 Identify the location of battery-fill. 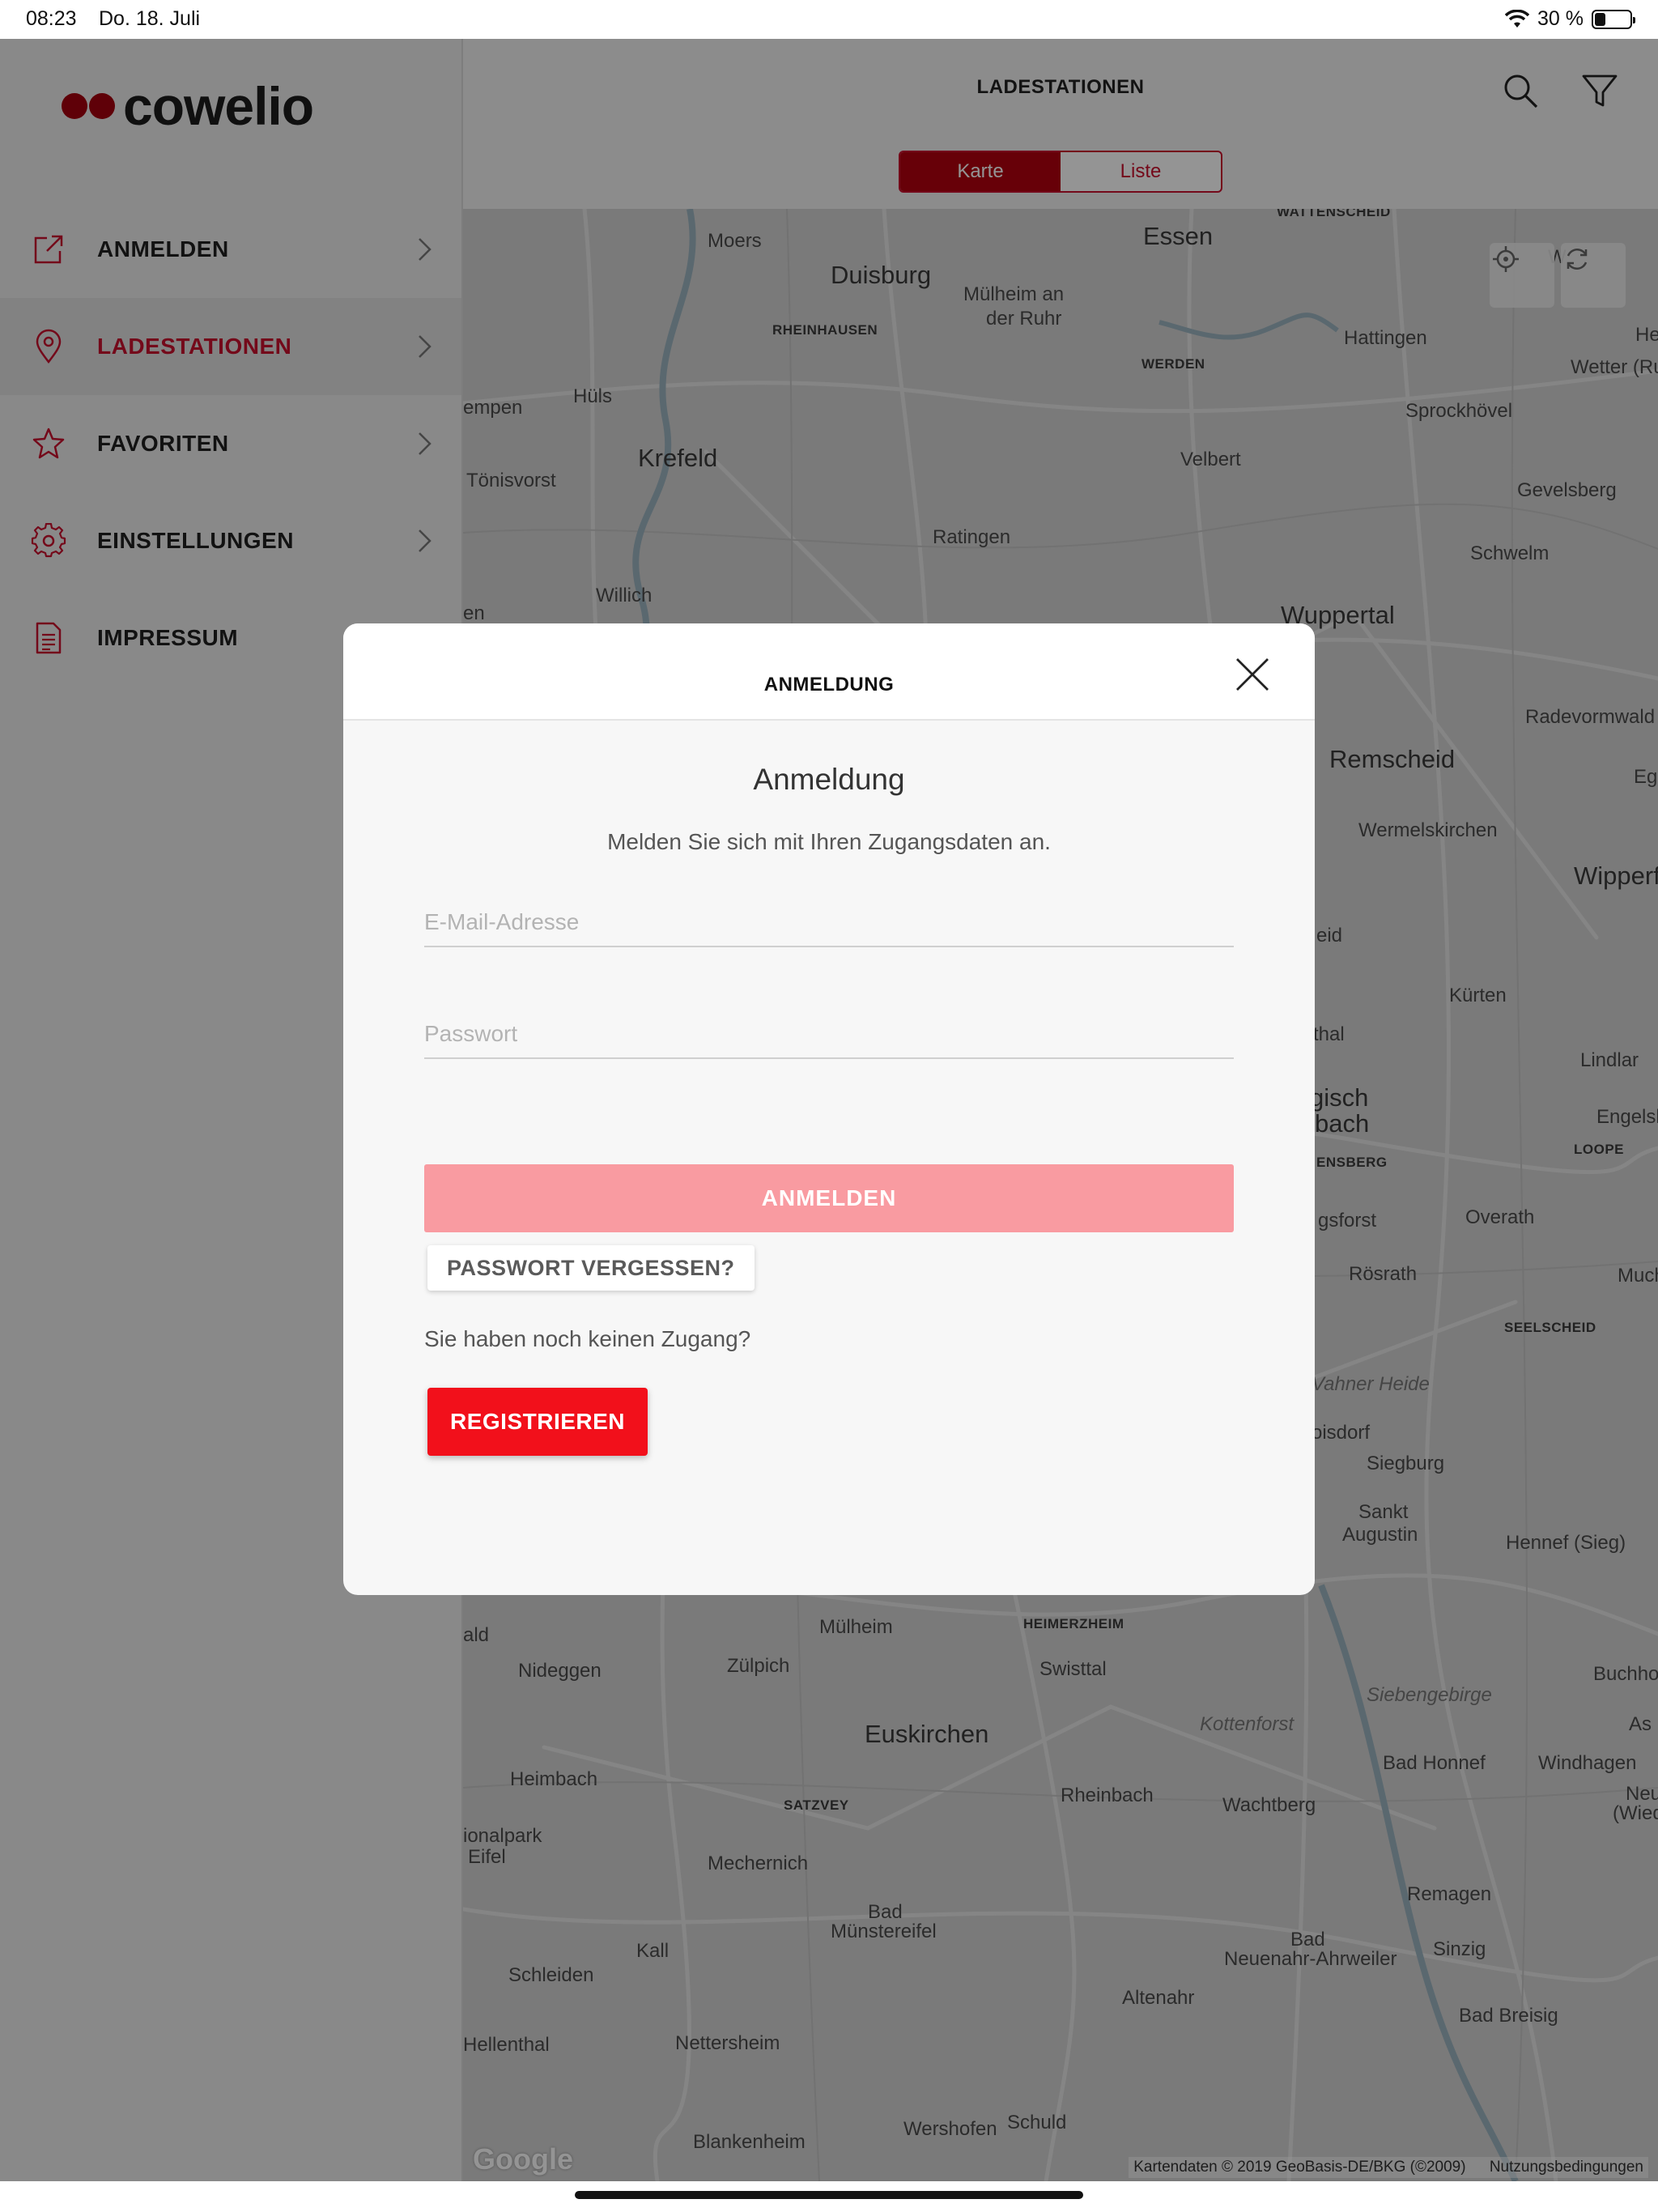
(1600, 19).